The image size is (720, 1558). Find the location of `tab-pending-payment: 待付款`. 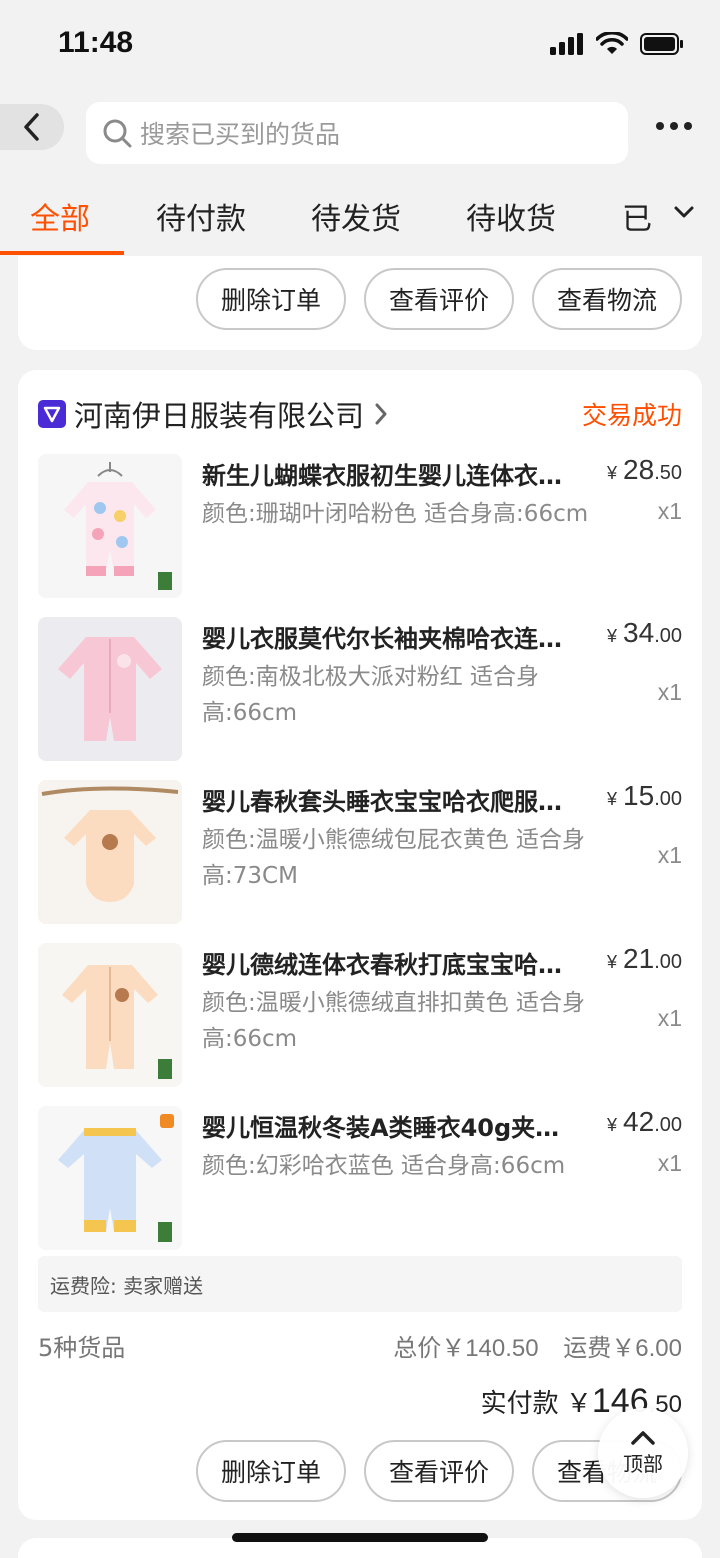

tab-pending-payment: 待付款 is located at coordinates (201, 216).